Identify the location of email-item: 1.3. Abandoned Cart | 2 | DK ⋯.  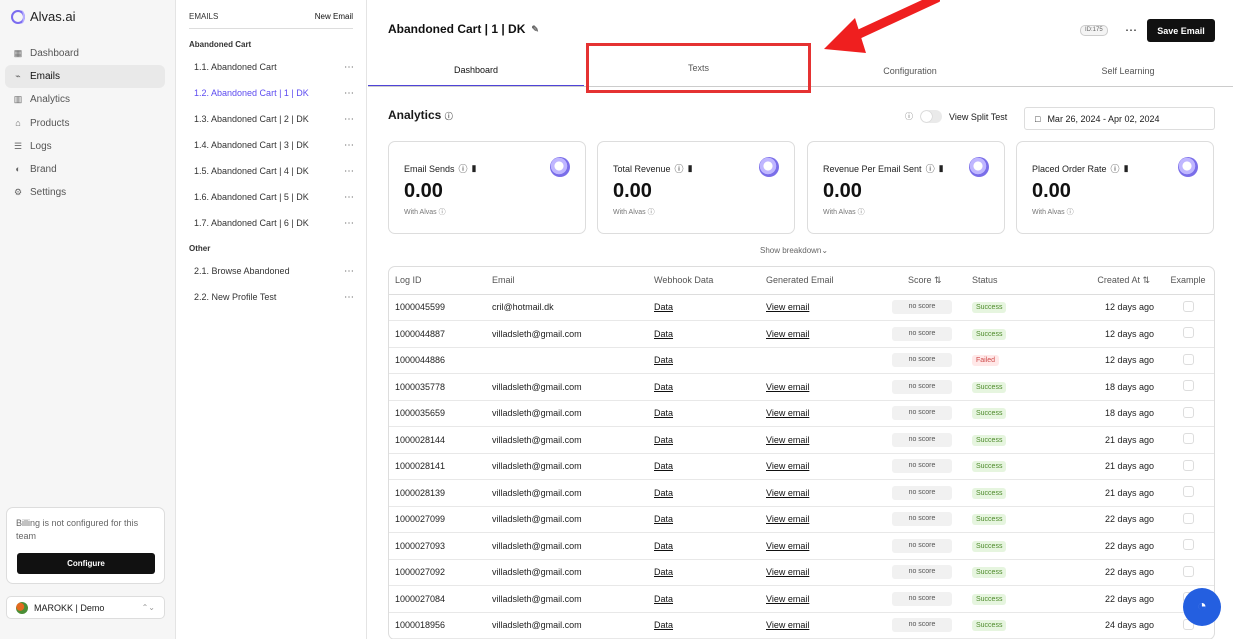
(274, 119).